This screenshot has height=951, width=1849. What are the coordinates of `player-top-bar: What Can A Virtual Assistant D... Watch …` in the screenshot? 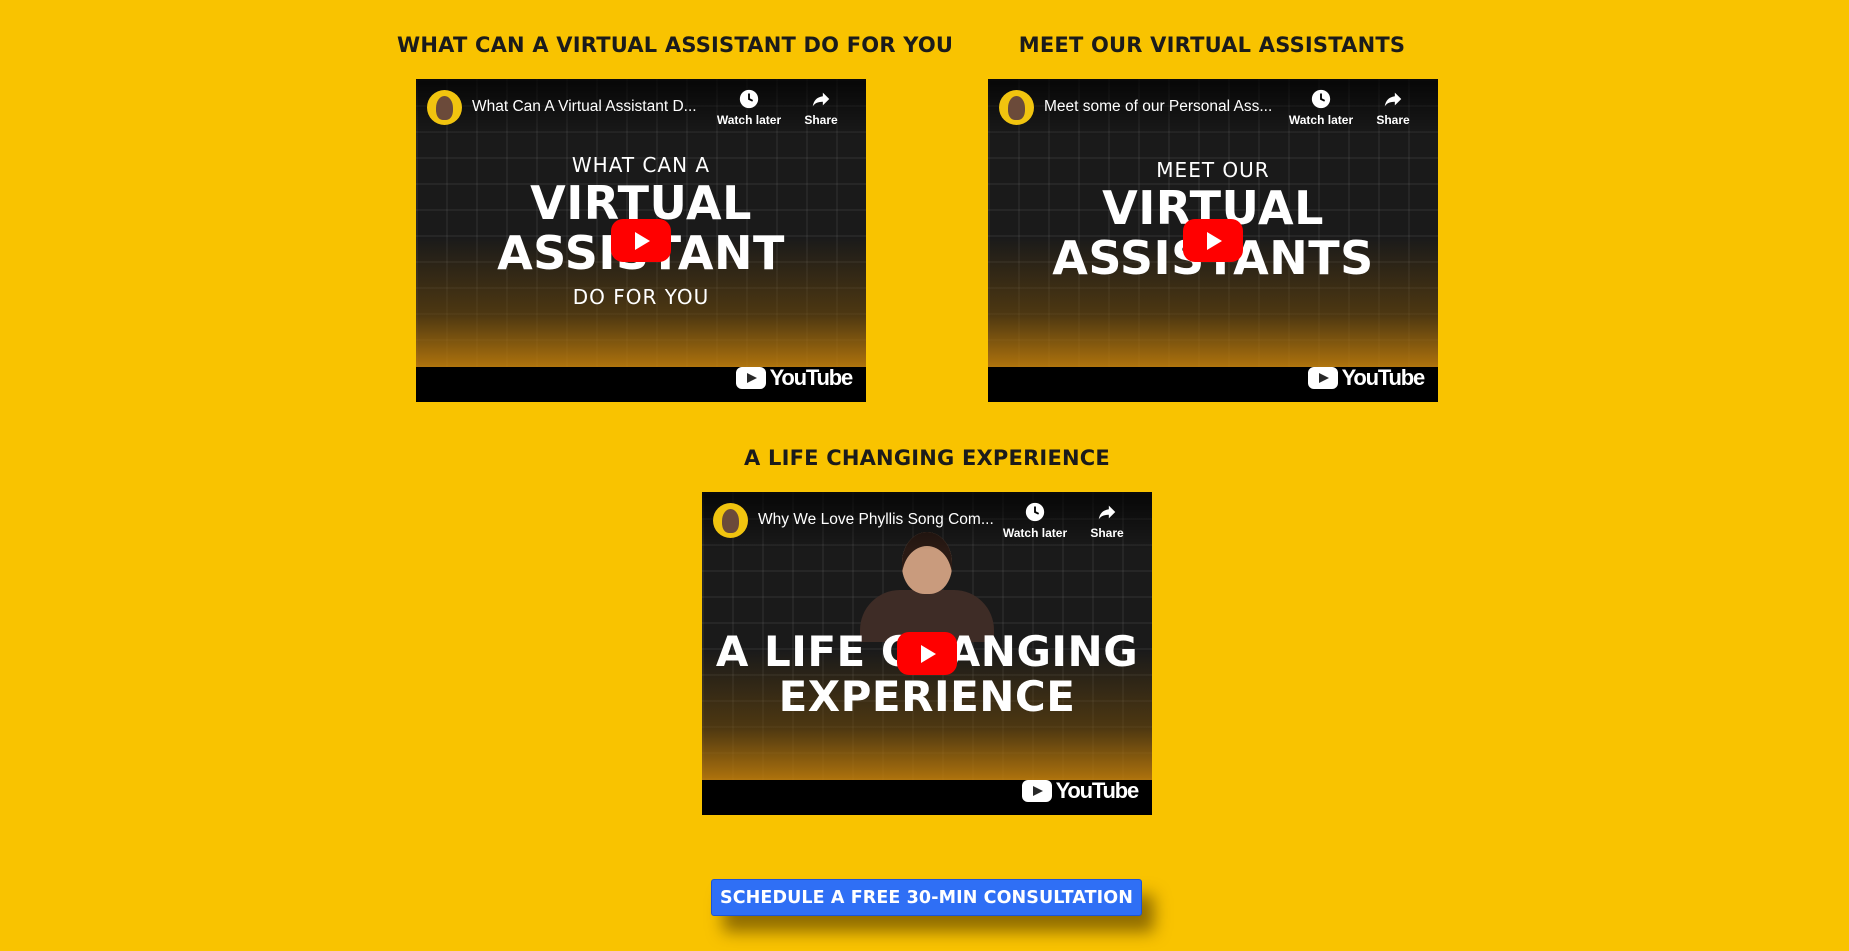 It's located at (641, 108).